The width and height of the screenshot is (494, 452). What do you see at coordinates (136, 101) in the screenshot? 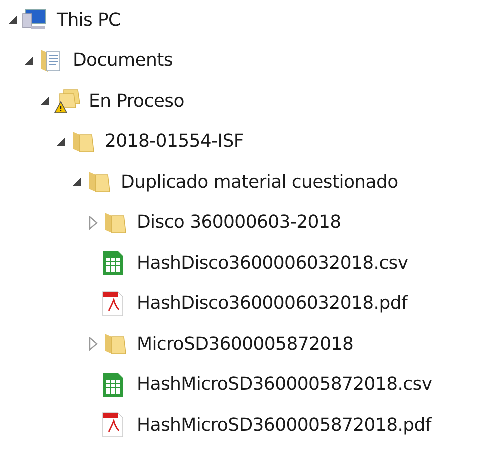
I see `tree-item-label: En Proceso` at bounding box center [136, 101].